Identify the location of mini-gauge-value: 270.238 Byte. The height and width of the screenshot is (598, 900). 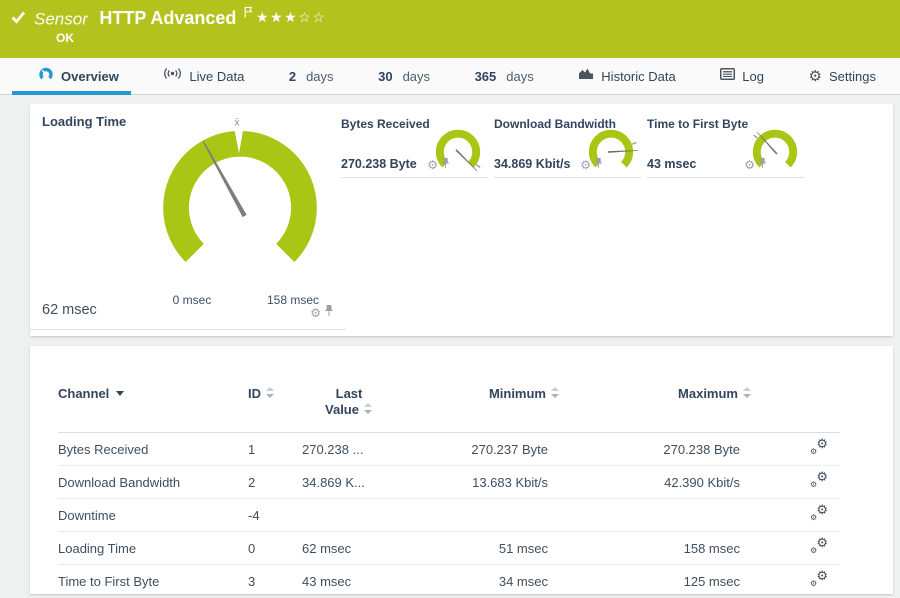
(379, 164).